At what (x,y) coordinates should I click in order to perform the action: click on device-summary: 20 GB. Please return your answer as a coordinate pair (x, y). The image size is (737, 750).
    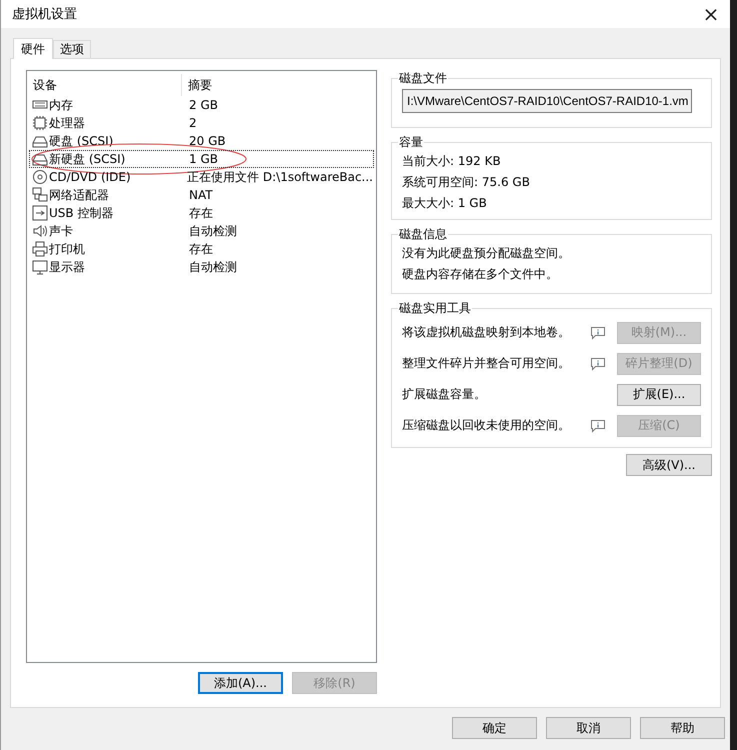
    Looking at the image, I should click on (207, 141).